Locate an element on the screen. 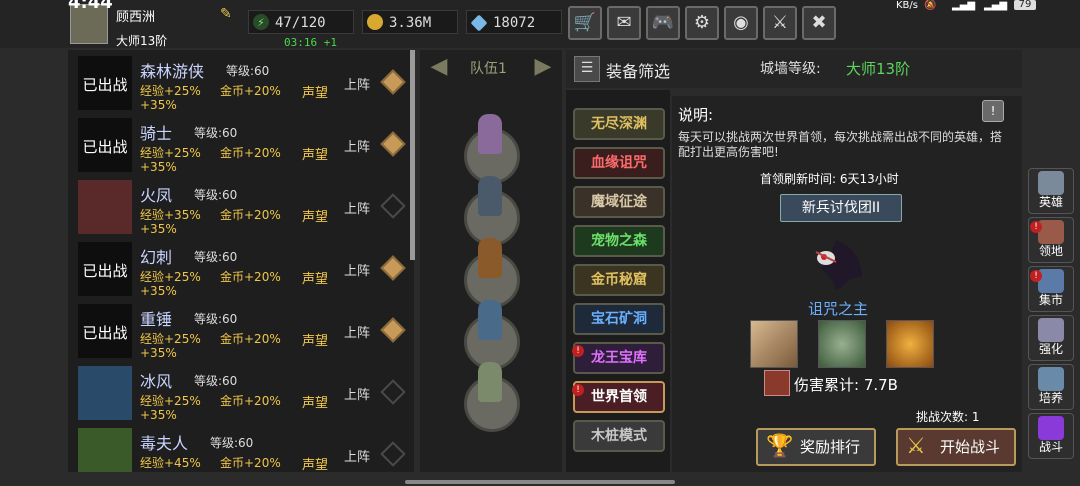  hero-name: 火凤 is located at coordinates (156, 195).